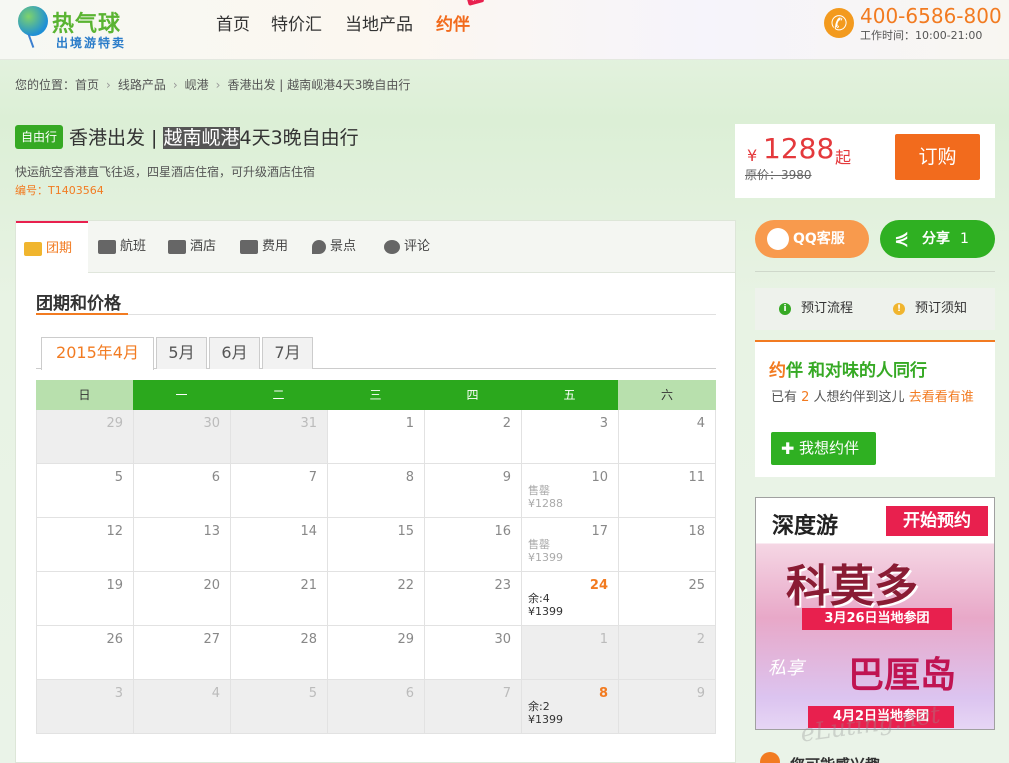 The image size is (1009, 763). What do you see at coordinates (603, 693) in the screenshot?
I see `day-number: 8` at bounding box center [603, 693].